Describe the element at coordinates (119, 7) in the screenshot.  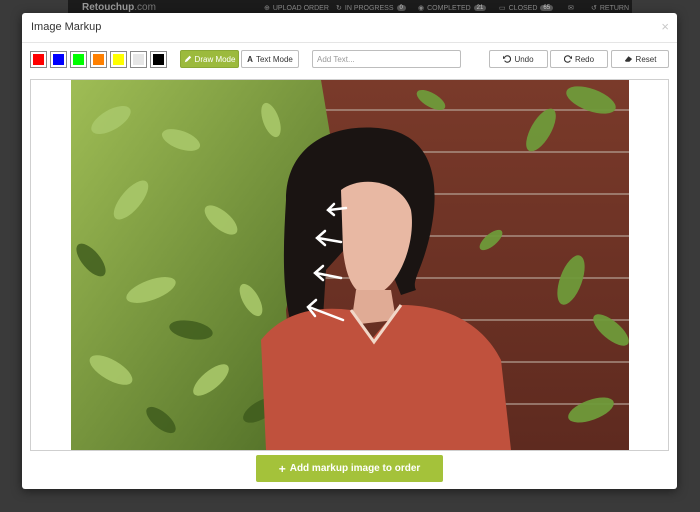
I see `app-logo: Retouchup.com` at that location.